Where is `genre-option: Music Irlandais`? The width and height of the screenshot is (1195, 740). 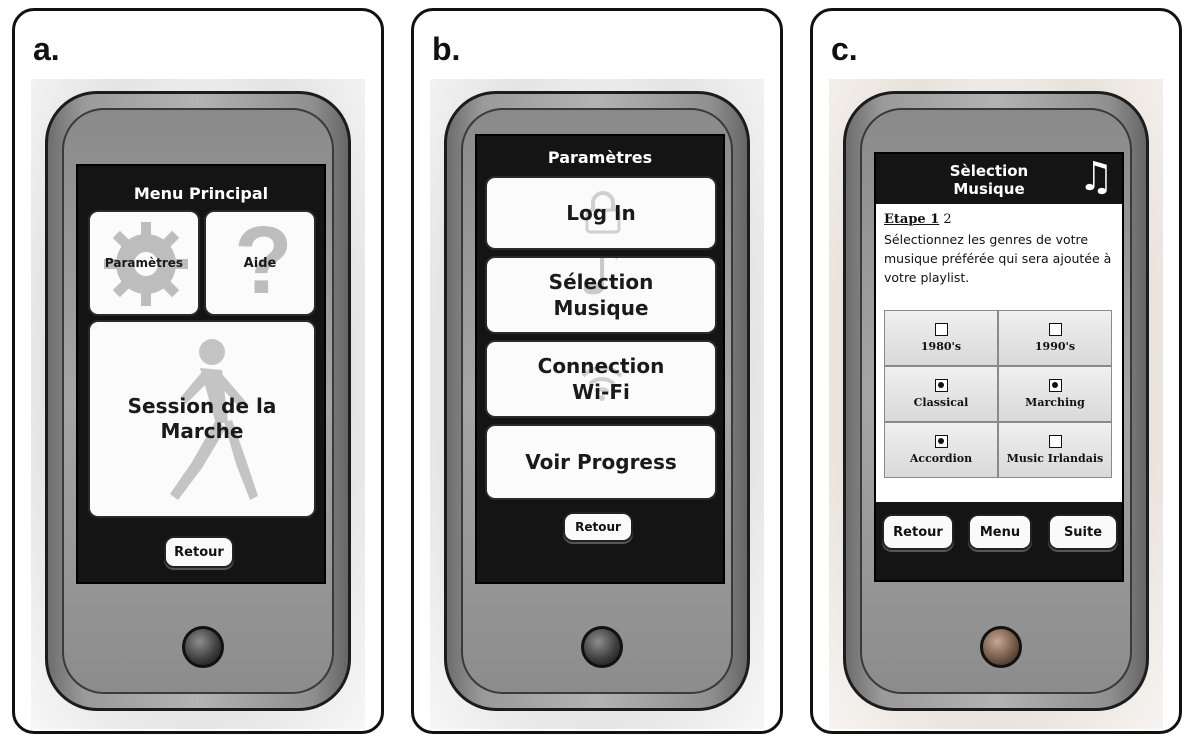
genre-option: Music Irlandais is located at coordinates (1055, 450).